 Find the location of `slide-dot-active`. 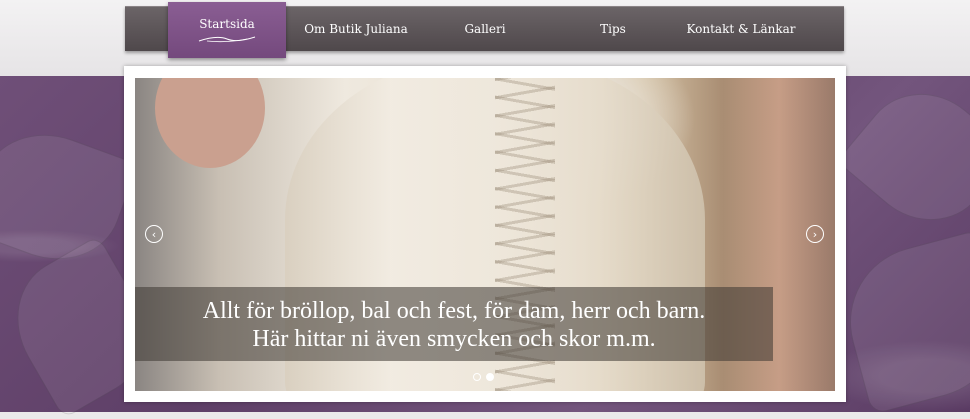

slide-dot-active is located at coordinates (490, 377).